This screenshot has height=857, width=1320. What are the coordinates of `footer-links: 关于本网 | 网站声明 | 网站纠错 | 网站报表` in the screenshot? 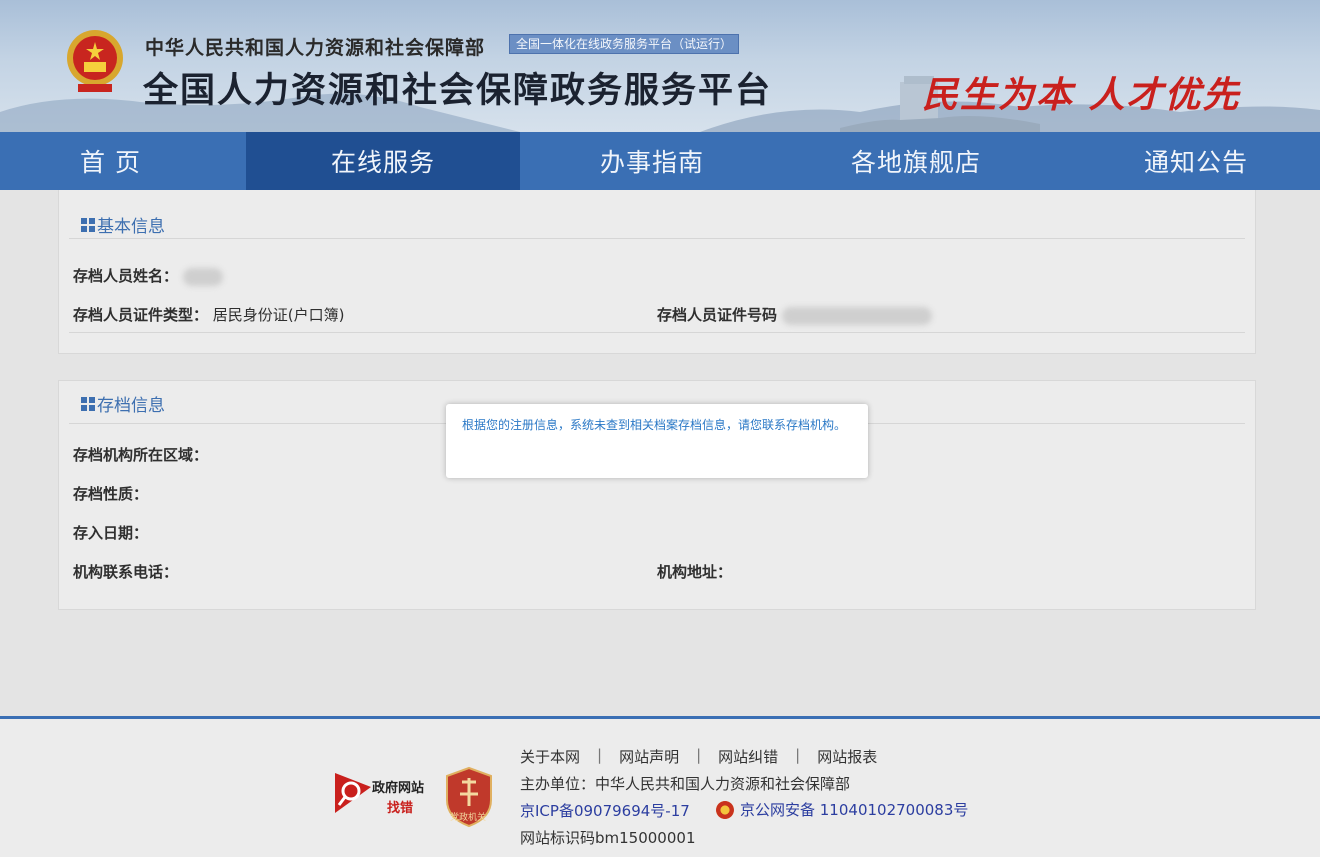 It's located at (698, 756).